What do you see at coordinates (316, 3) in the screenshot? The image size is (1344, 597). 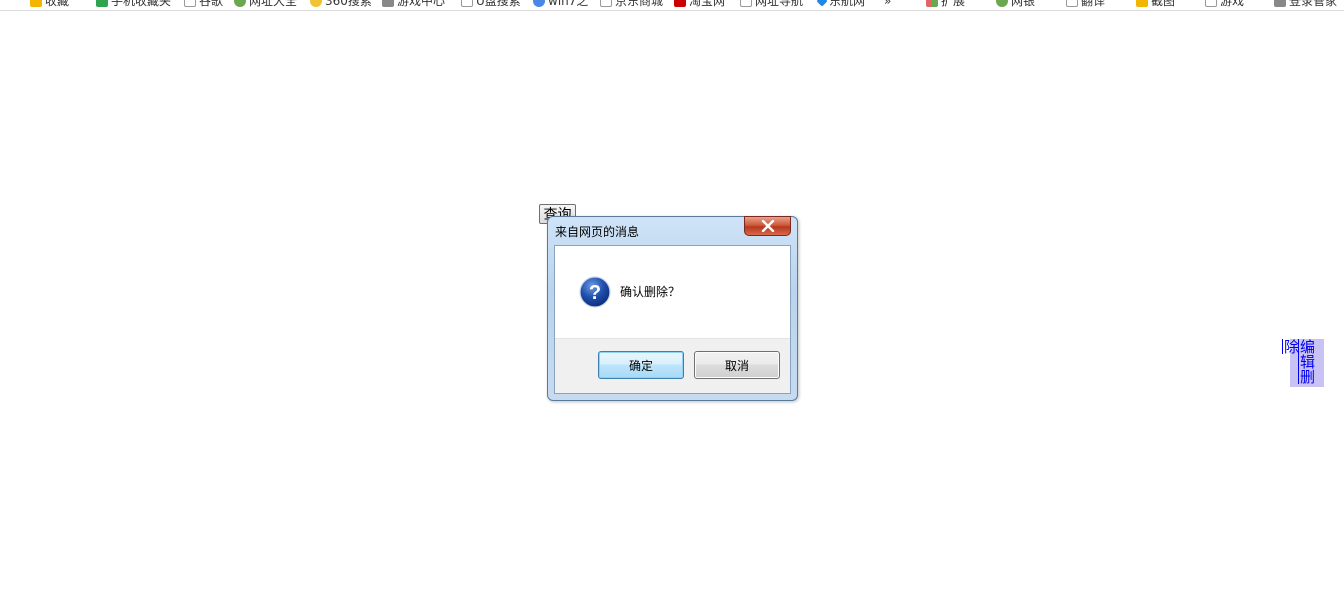 I see `search-icon` at bounding box center [316, 3].